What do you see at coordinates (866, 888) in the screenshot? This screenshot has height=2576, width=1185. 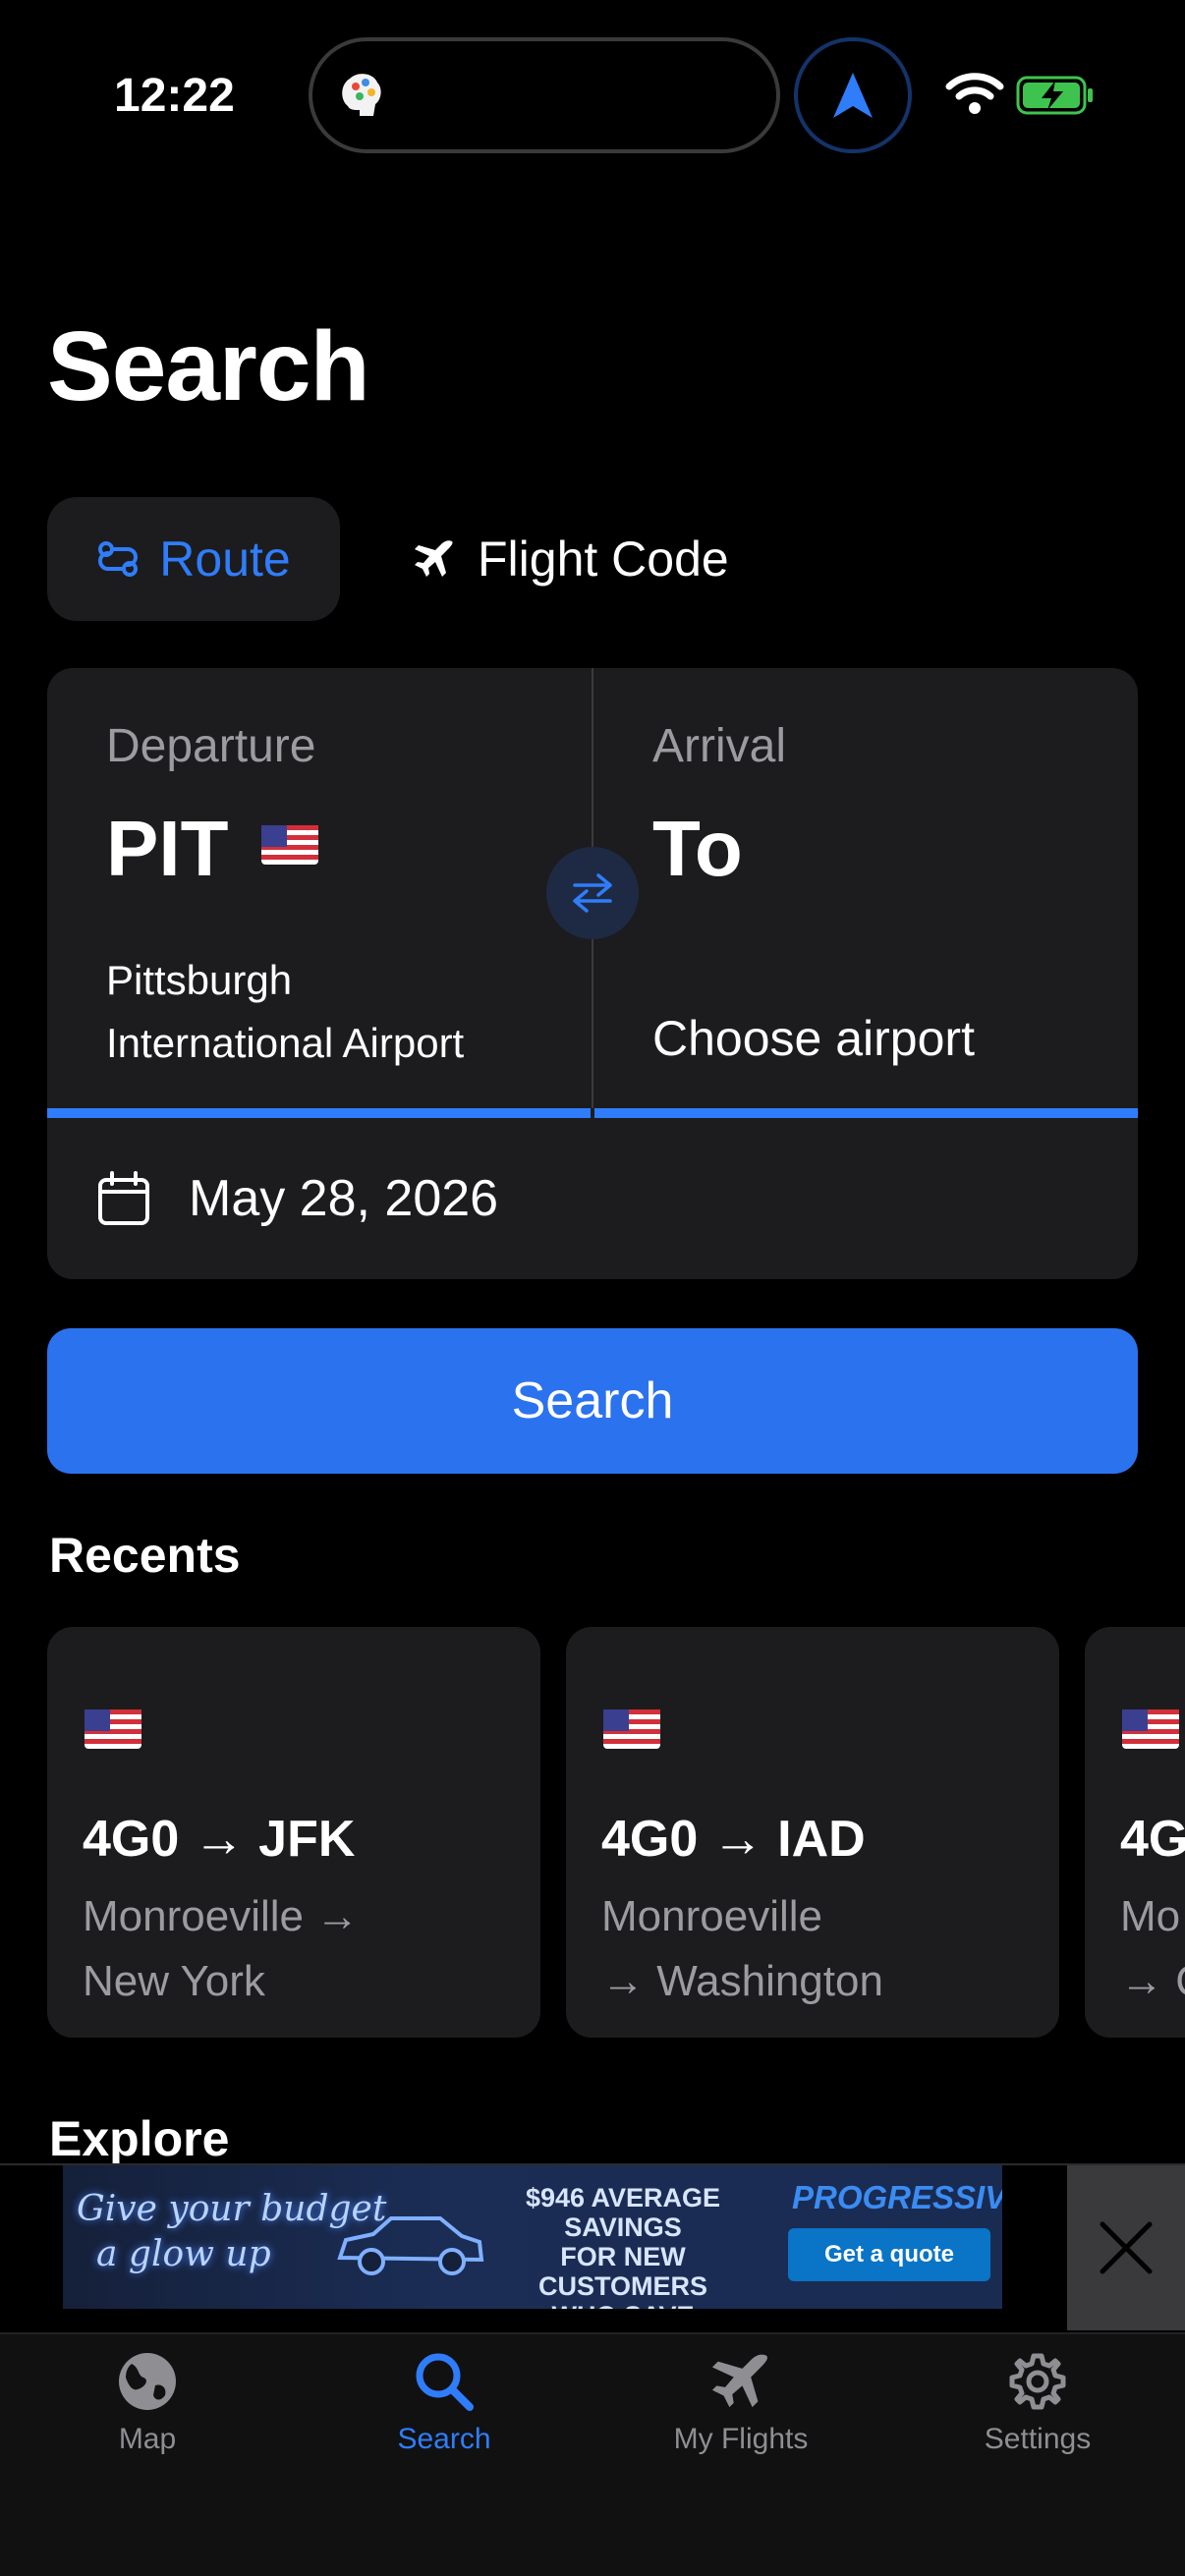 I see `arrival-field: Arrival To Choose airport` at bounding box center [866, 888].